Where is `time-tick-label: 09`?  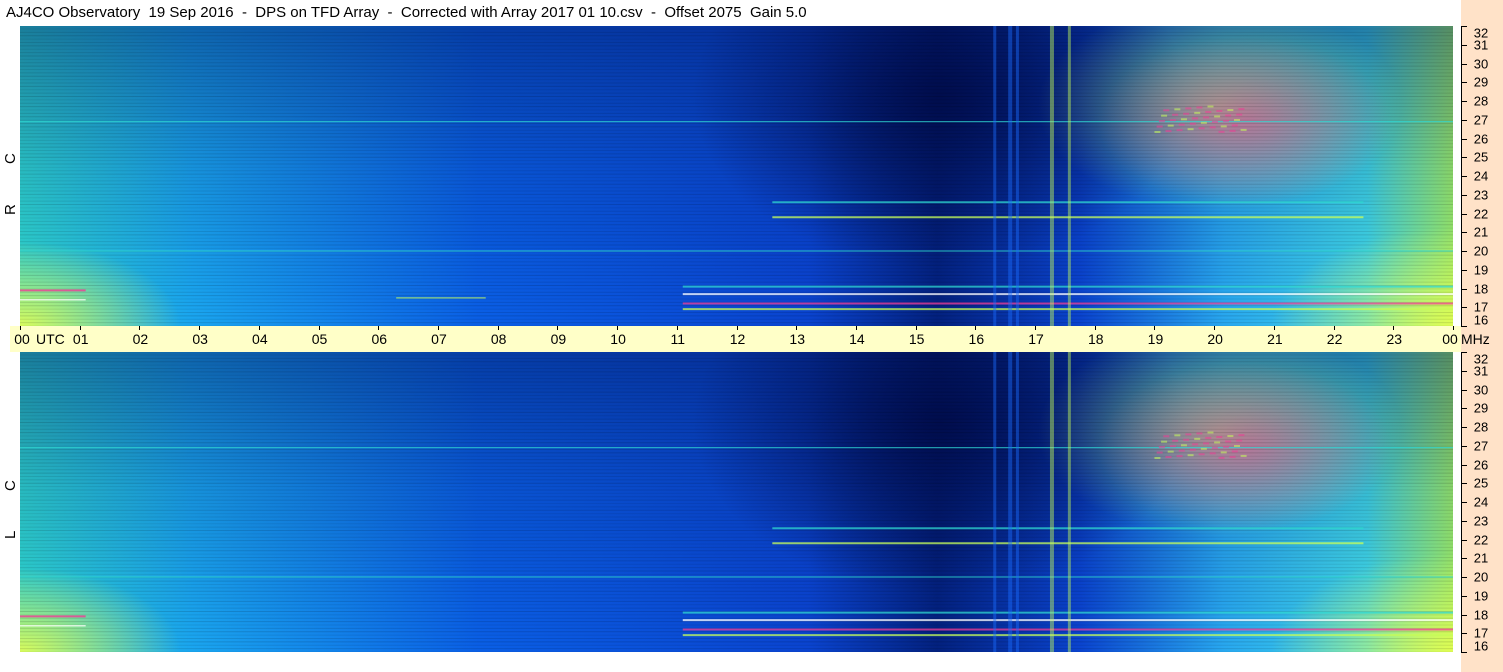 time-tick-label: 09 is located at coordinates (558, 339).